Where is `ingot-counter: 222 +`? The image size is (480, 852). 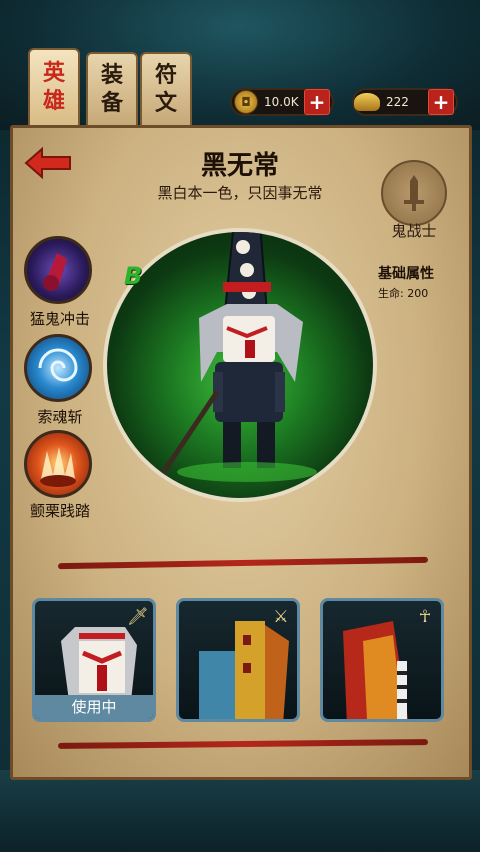 ingot-counter: 222 + is located at coordinates (405, 102).